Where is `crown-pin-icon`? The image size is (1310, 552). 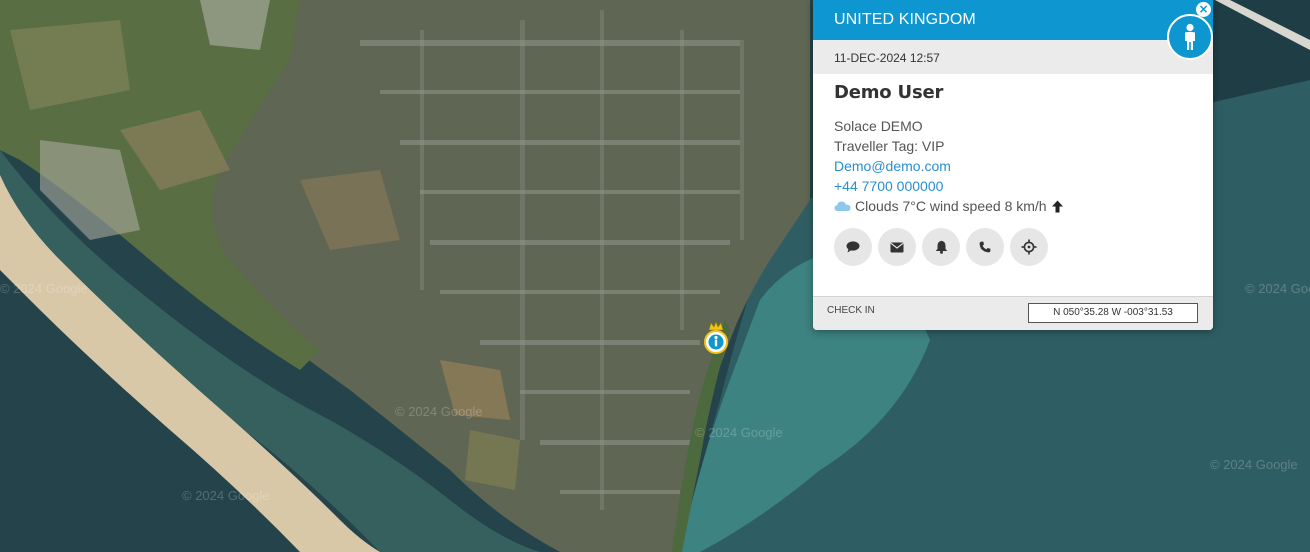 crown-pin-icon is located at coordinates (716, 338).